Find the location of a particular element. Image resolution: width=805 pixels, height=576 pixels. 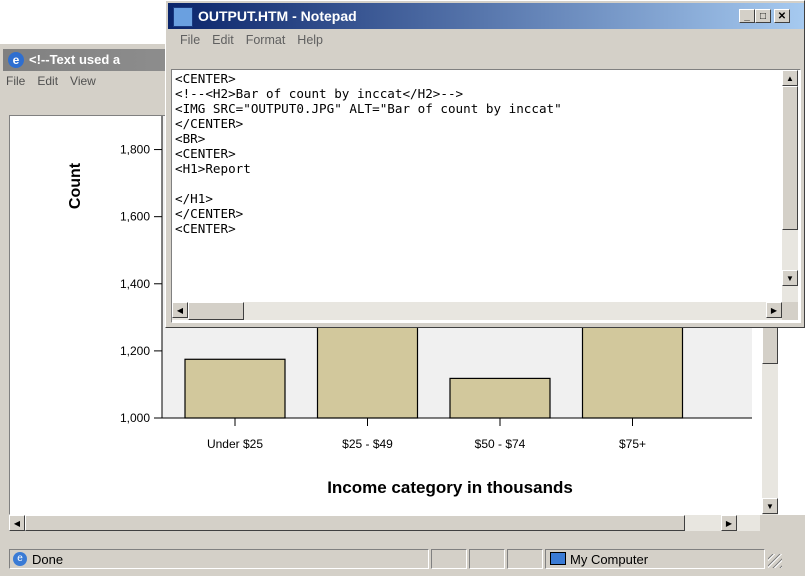

notepad-menu-edit: Edit is located at coordinates (223, 40).